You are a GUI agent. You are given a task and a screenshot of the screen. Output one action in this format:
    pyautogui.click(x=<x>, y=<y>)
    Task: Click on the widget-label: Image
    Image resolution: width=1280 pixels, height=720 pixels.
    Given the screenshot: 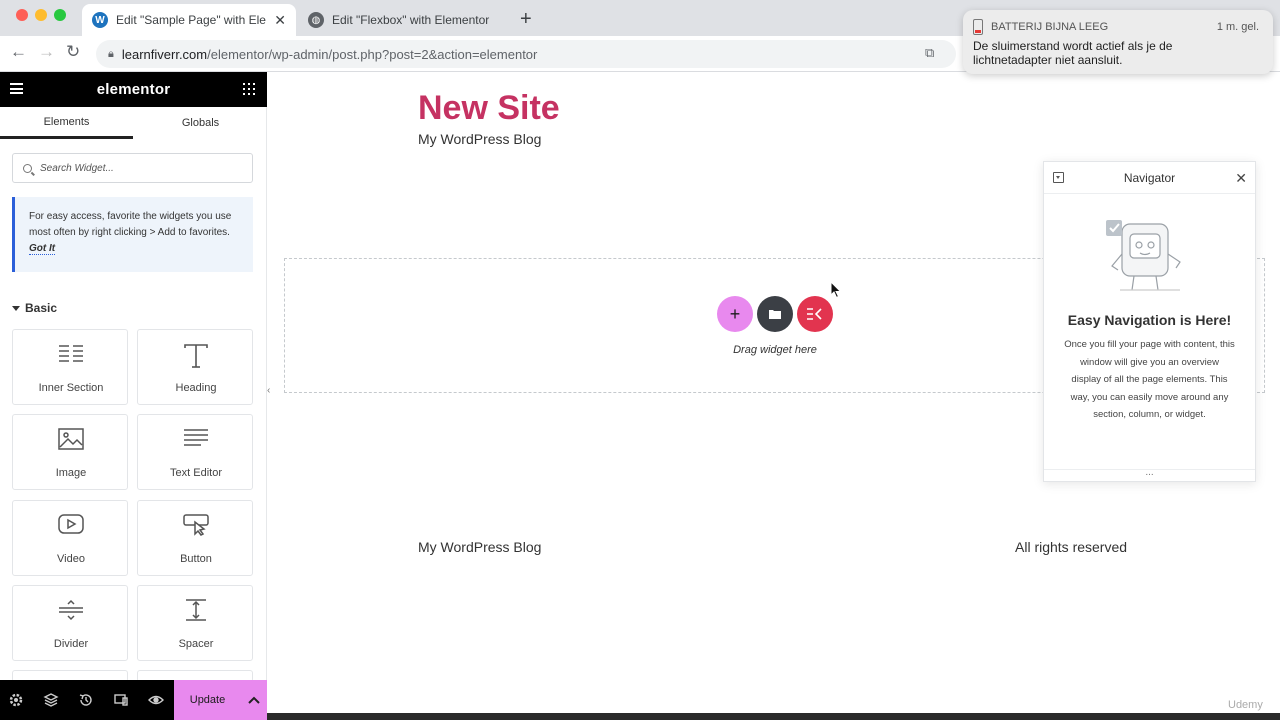 What is the action you would take?
    pyautogui.click(x=71, y=473)
    